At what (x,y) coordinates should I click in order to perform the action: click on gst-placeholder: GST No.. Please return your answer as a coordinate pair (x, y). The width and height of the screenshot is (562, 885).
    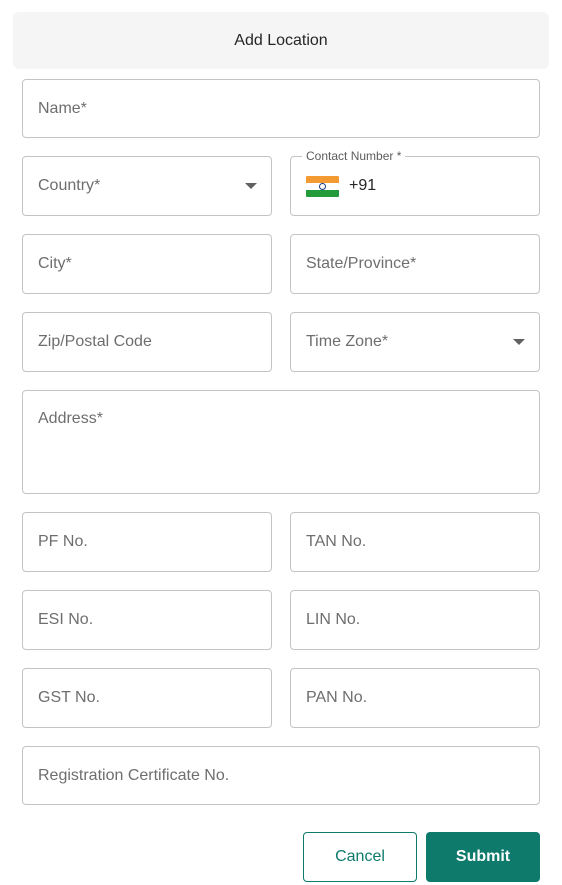
    Looking at the image, I should click on (69, 697).